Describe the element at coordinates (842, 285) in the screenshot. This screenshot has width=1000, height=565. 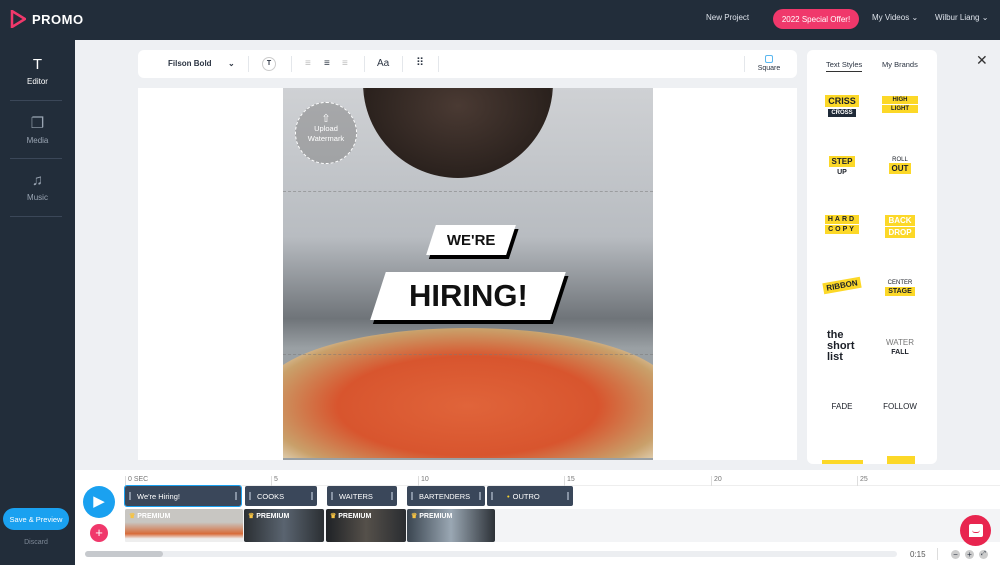
I see `style-ribbon: RIBBON` at that location.